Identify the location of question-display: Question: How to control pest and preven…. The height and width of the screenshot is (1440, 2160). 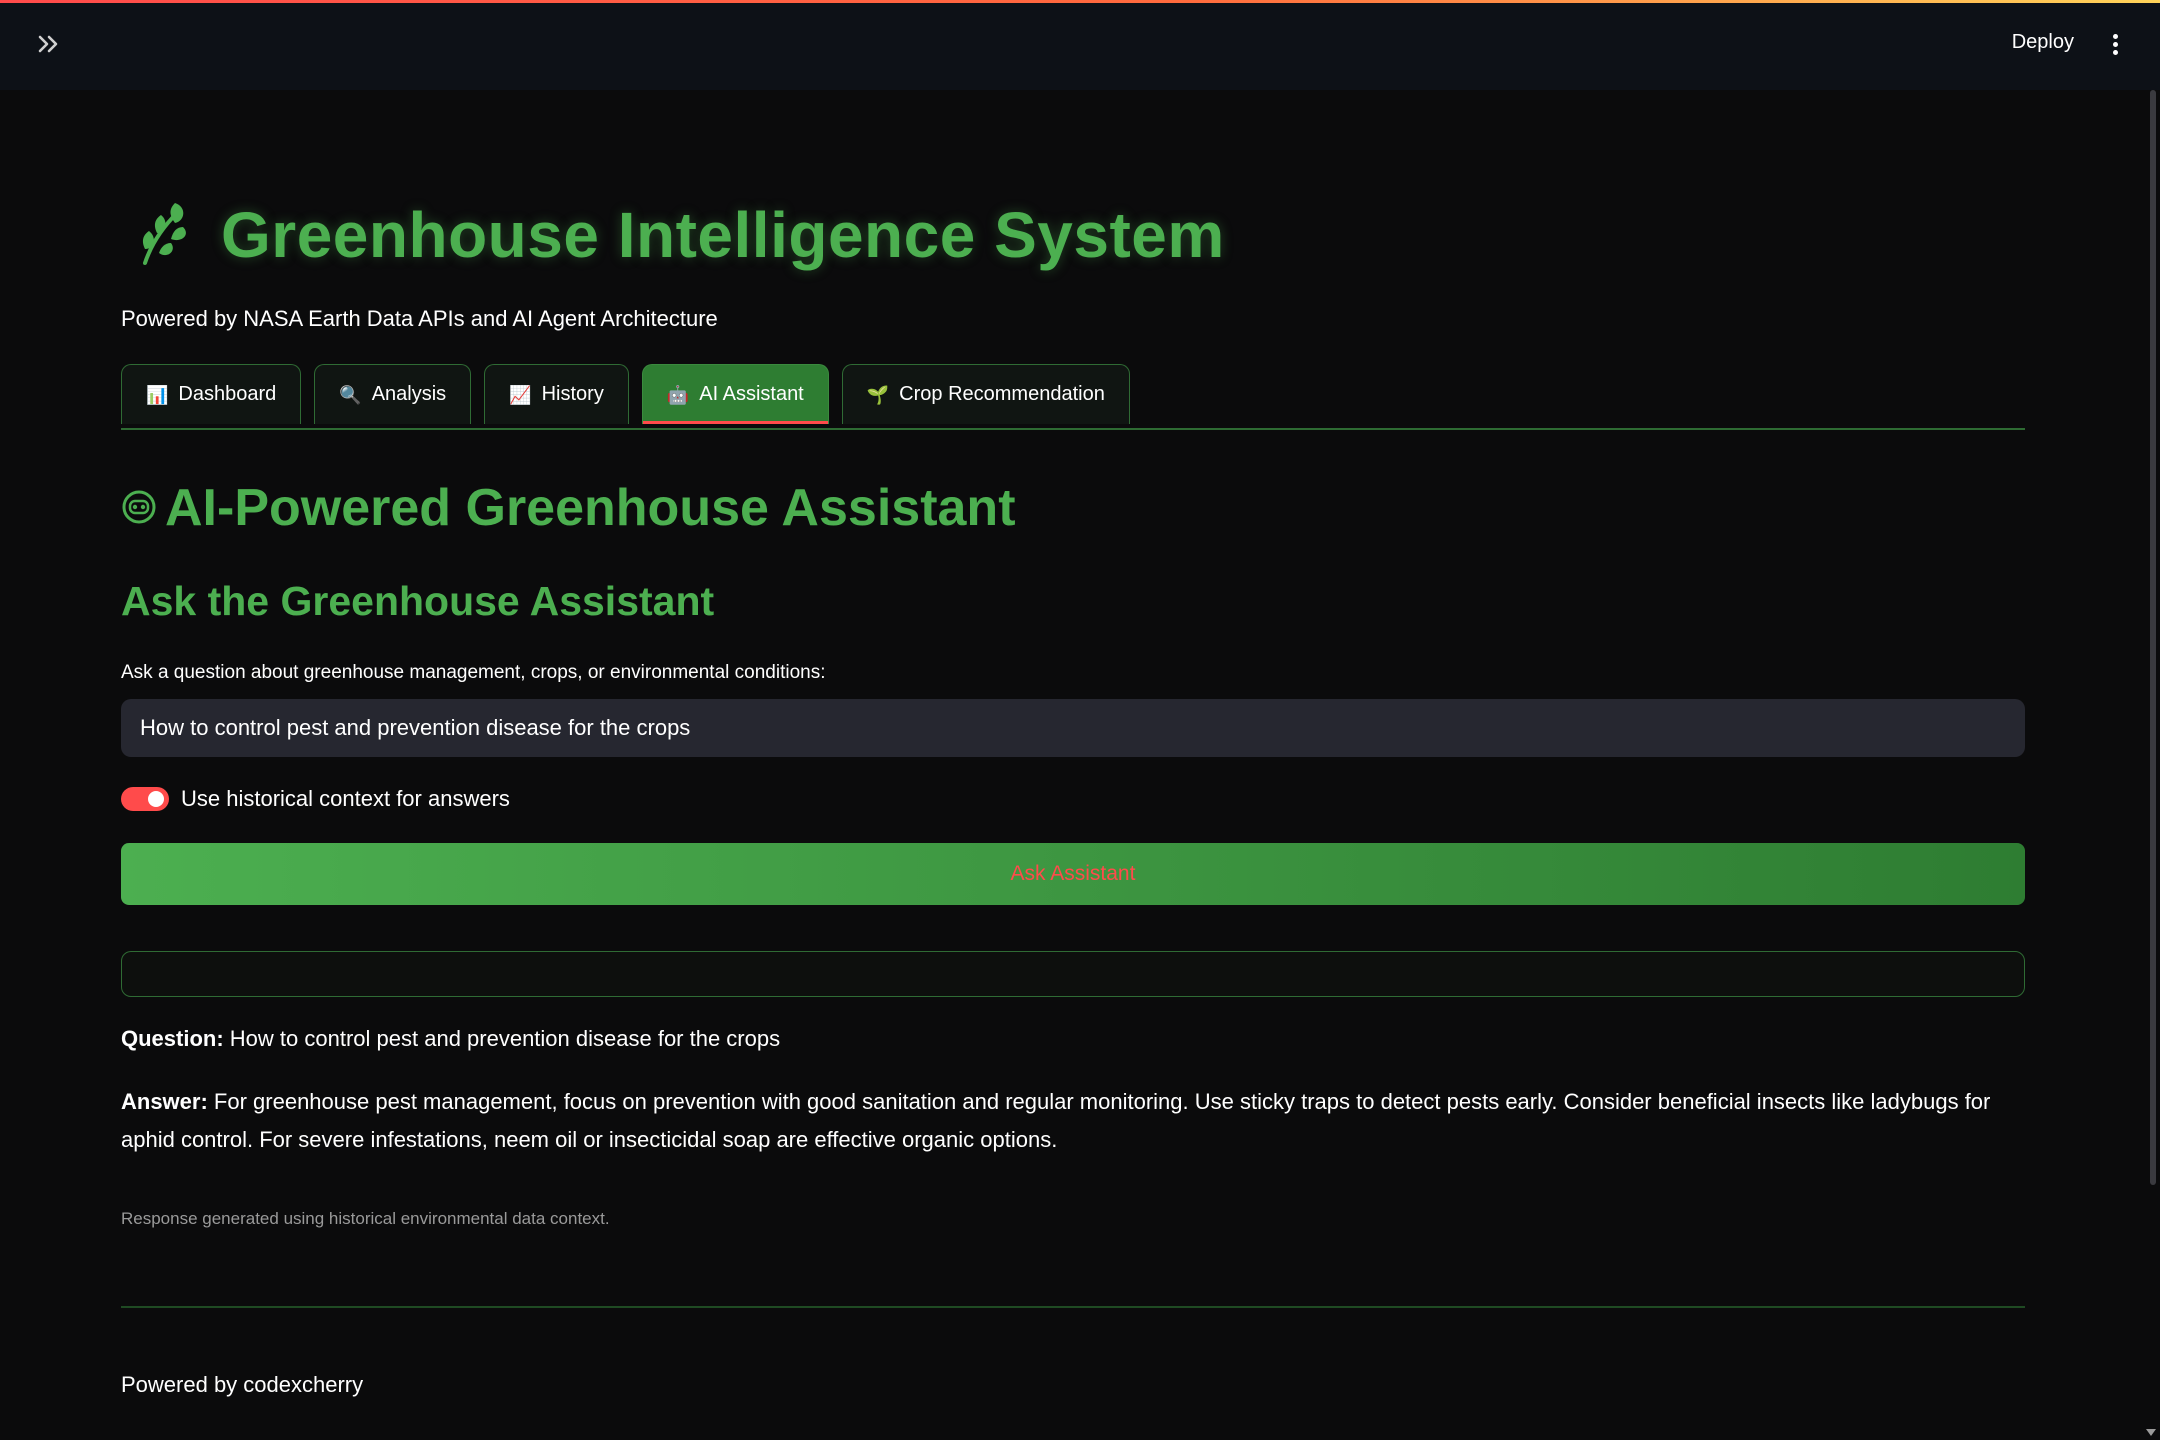
(1073, 1039).